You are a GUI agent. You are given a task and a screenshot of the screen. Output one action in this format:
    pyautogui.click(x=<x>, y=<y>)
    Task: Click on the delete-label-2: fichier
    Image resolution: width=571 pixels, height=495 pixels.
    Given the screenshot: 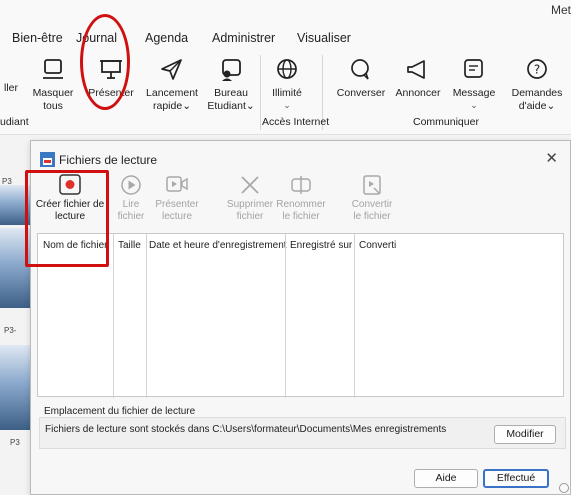 What is the action you would take?
    pyautogui.click(x=250, y=216)
    